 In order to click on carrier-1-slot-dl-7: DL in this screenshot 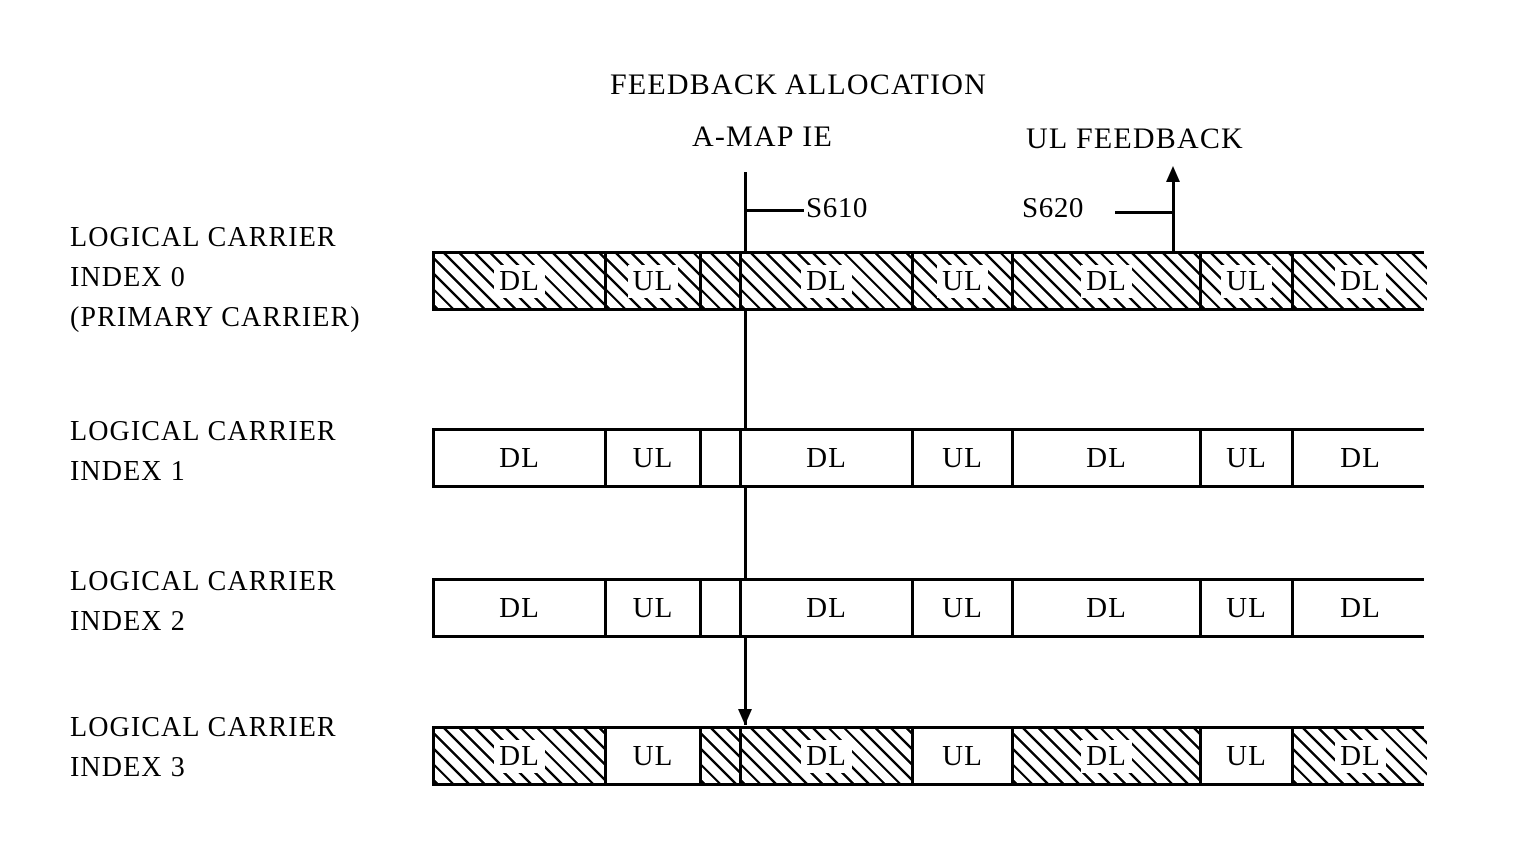, I will do `click(1360, 458)`.